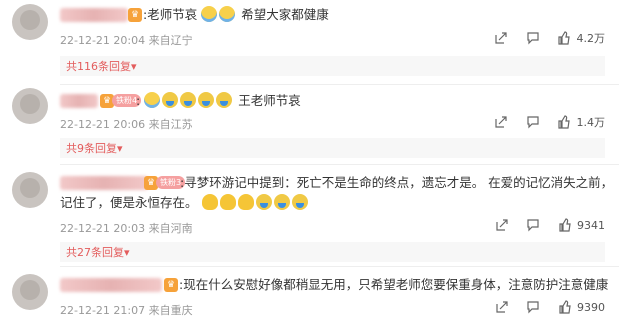 The image size is (619, 324). What do you see at coordinates (185, 203) in the screenshot?
I see `comment-text-line2: 记住了，便是永恒存在。` at bounding box center [185, 203].